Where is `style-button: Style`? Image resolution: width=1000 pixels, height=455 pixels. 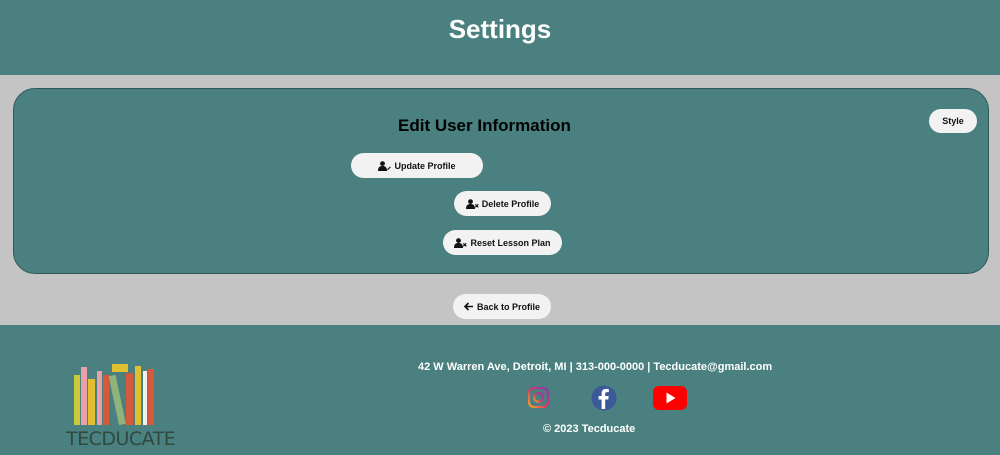
style-button: Style is located at coordinates (953, 121).